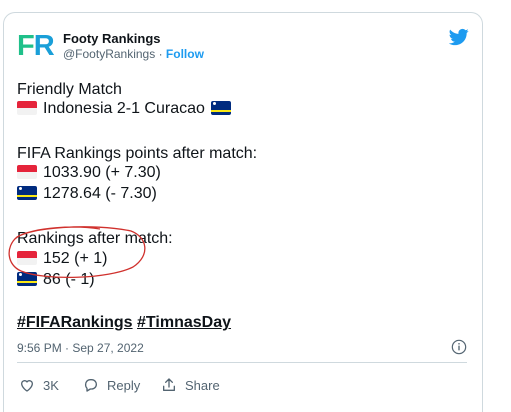  I want to click on tweet-line-match-result: Indonesia 2-1 Curacao, so click(124, 108).